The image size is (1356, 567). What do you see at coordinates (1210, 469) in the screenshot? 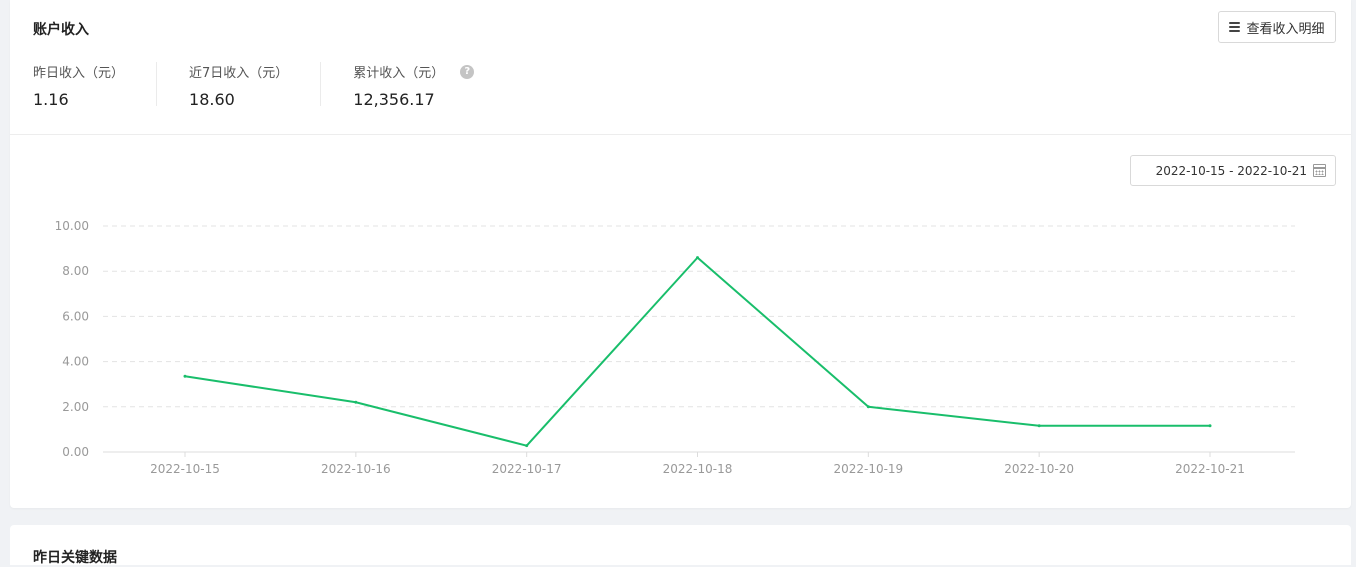
I see `x-tick-label: 2022-10-21` at bounding box center [1210, 469].